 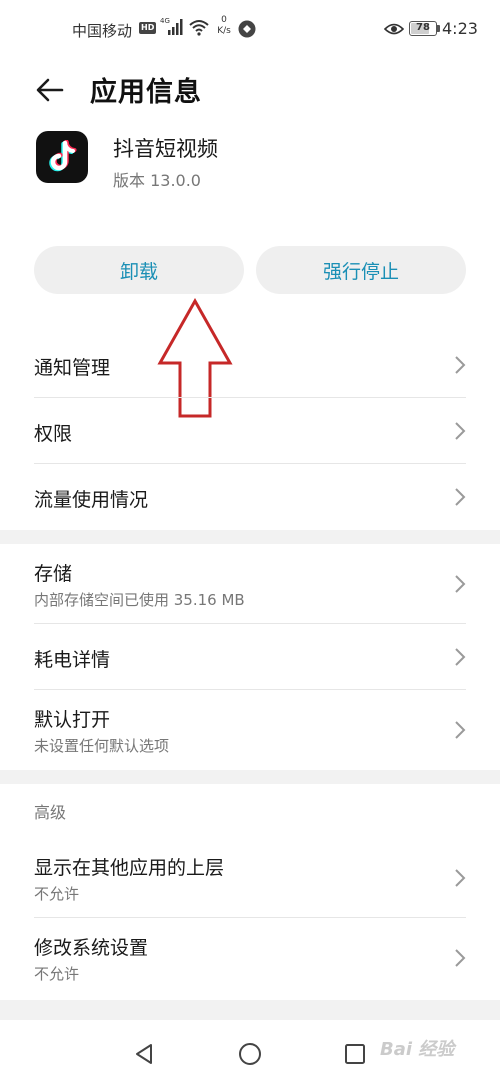 I want to click on back-button, so click(x=50, y=90).